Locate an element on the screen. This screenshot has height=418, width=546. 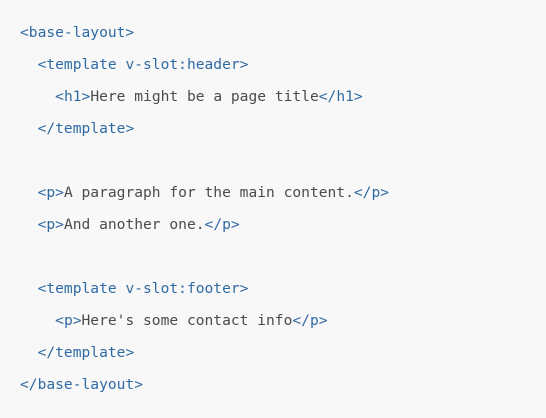
code-line: <h1>Here might be a page title</h1> is located at coordinates (283, 97).